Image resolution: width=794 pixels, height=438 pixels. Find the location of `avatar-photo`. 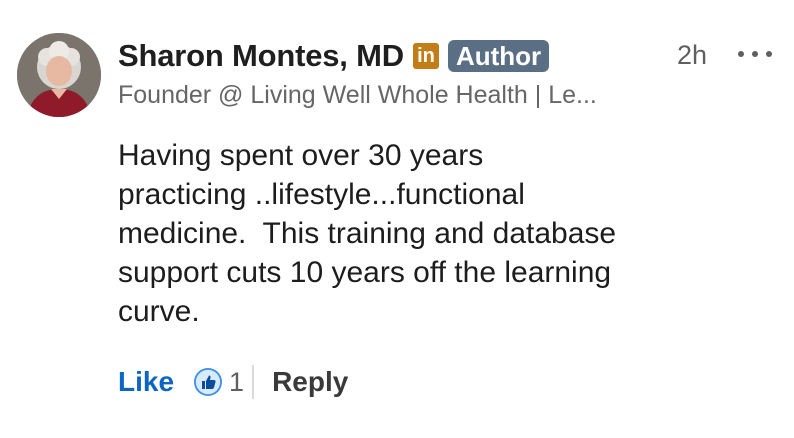

avatar-photo is located at coordinates (59, 75).